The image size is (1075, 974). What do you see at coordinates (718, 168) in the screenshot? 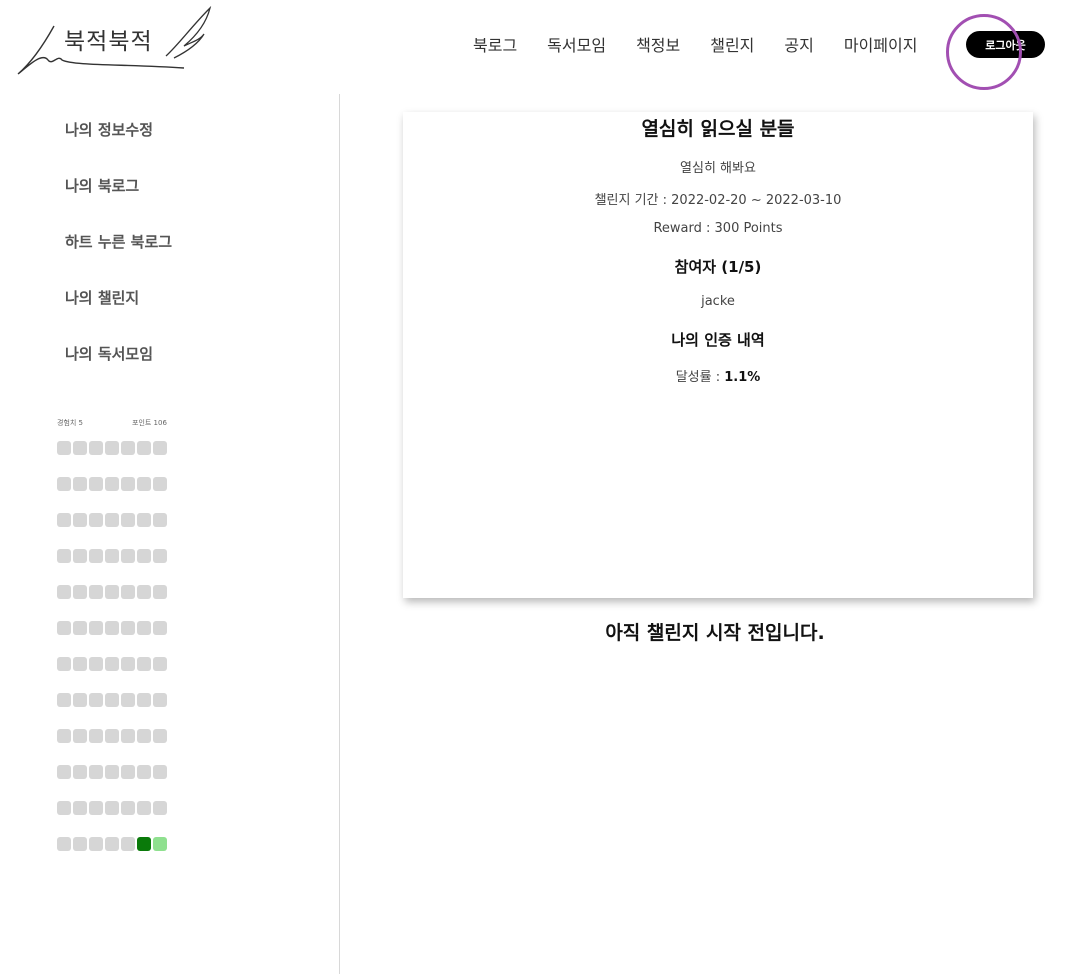
I see `challenge-description: 열심히 해봐요` at bounding box center [718, 168].